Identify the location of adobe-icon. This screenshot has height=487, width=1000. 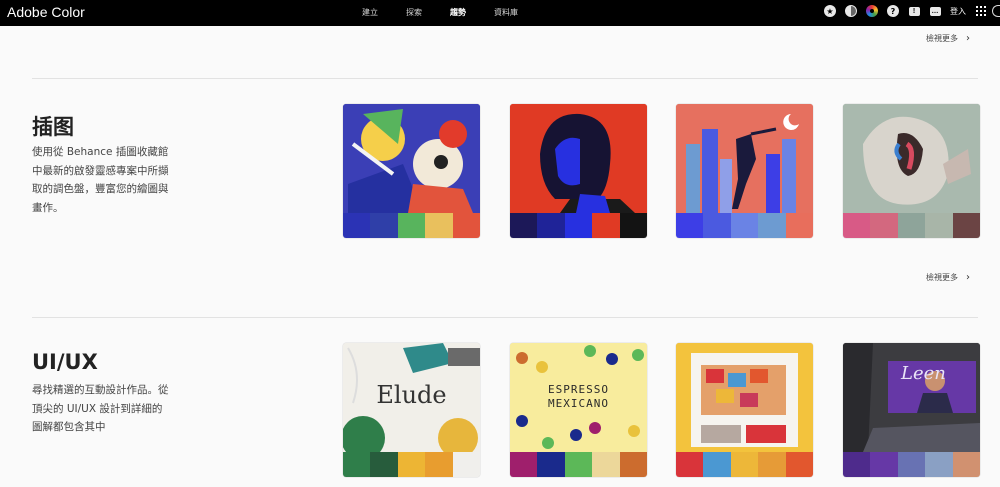
(996, 11).